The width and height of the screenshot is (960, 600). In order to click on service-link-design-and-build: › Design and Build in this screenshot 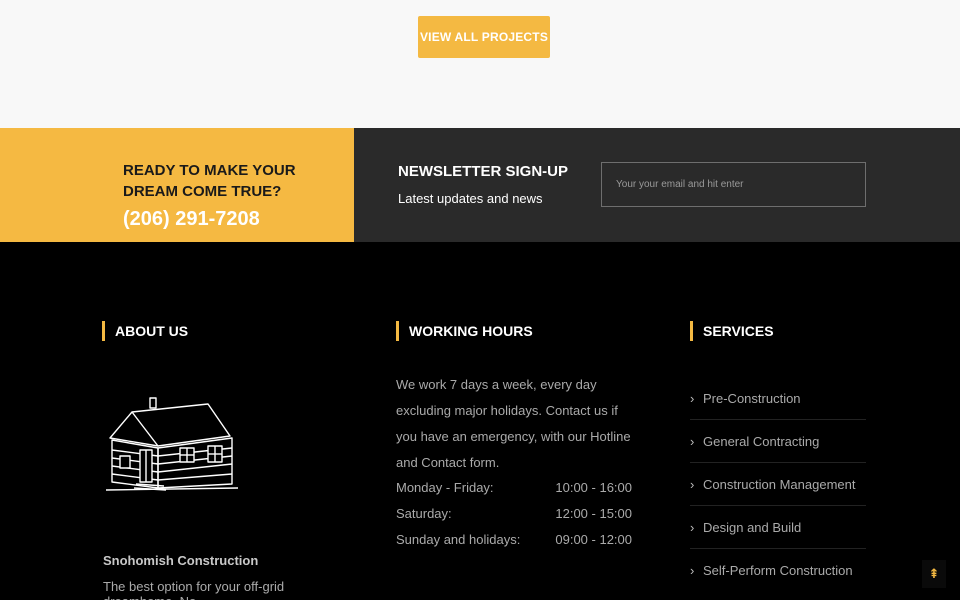, I will do `click(778, 527)`.